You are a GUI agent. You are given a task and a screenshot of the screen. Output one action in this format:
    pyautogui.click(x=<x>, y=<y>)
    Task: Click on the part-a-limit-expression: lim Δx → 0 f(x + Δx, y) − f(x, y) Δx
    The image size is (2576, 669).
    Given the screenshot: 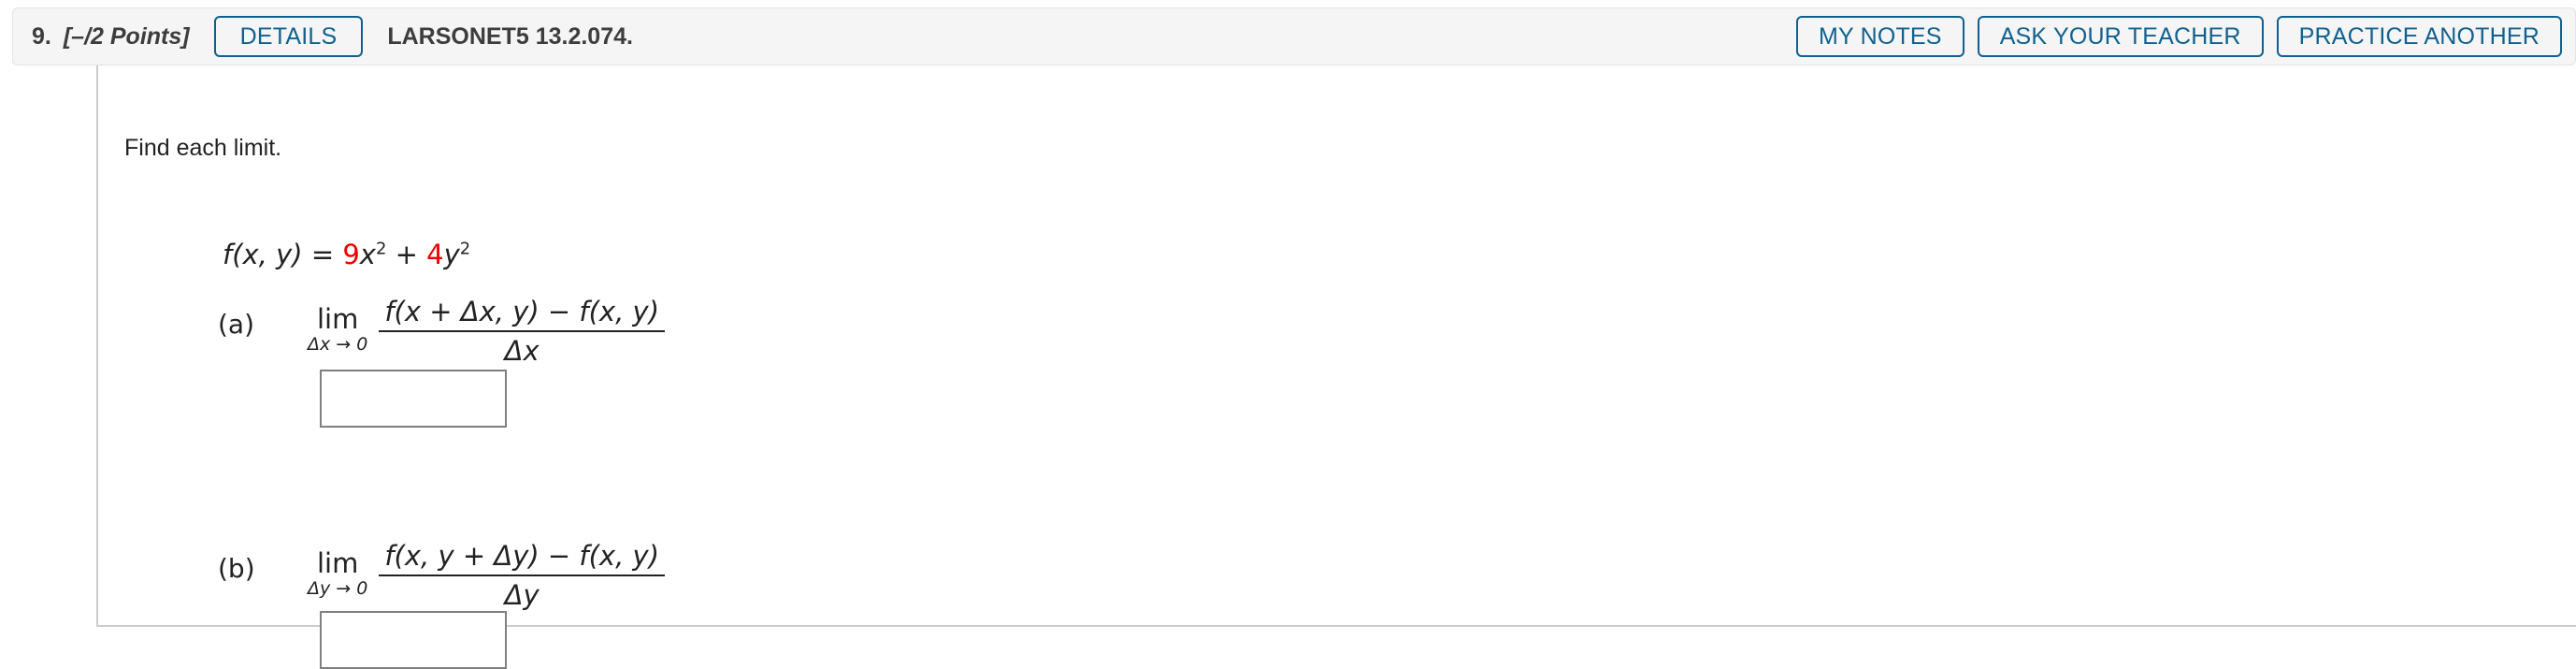 What is the action you would take?
    pyautogui.click(x=487, y=330)
    